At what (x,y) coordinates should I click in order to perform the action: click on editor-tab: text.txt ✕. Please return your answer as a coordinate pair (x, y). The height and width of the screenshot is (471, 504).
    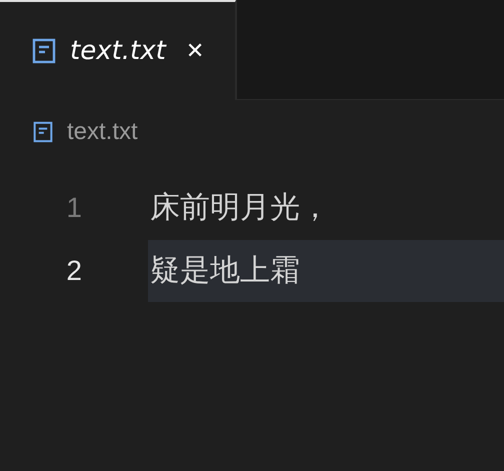
    Looking at the image, I should click on (118, 50).